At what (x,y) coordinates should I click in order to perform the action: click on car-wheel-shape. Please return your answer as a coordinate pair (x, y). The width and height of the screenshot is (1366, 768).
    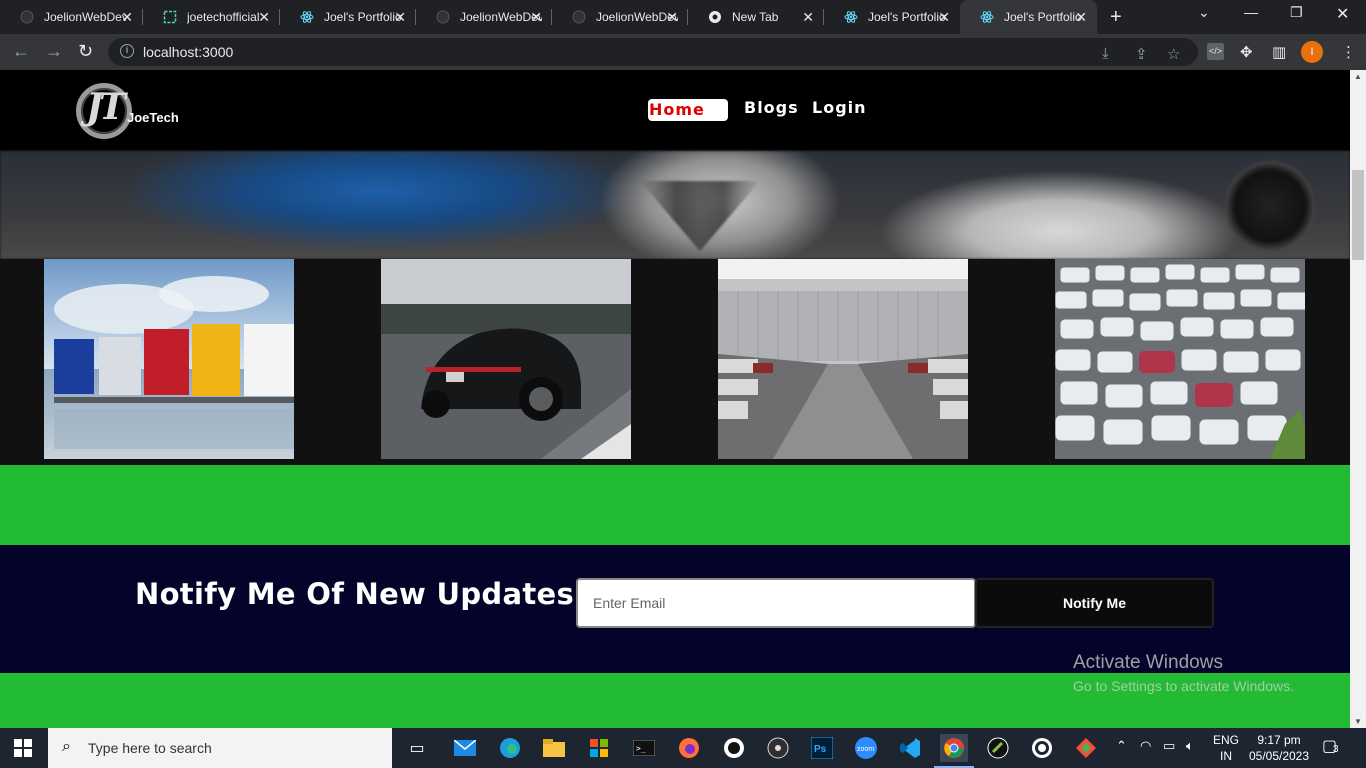
    Looking at the image, I should click on (1270, 206).